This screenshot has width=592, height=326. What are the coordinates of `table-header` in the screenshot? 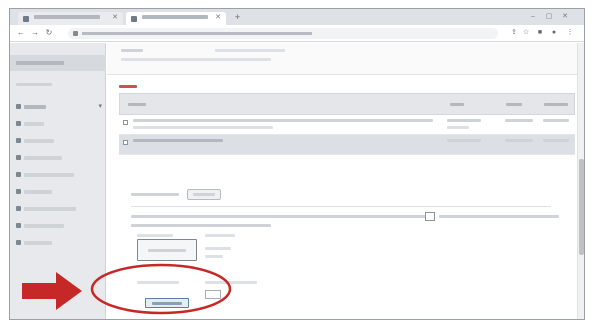 It's located at (347, 104).